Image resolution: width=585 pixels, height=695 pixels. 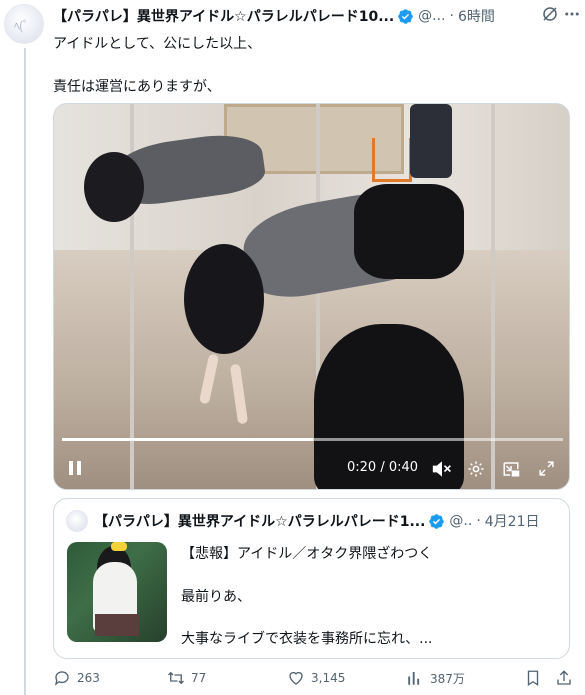 I want to click on quoted-text-line-2: 最前りあ、, so click(x=216, y=597).